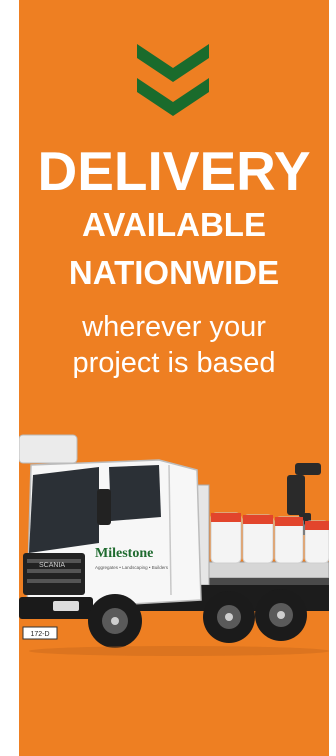 The width and height of the screenshot is (336, 756). What do you see at coordinates (174, 171) in the screenshot?
I see `headline: DELIVERY` at bounding box center [174, 171].